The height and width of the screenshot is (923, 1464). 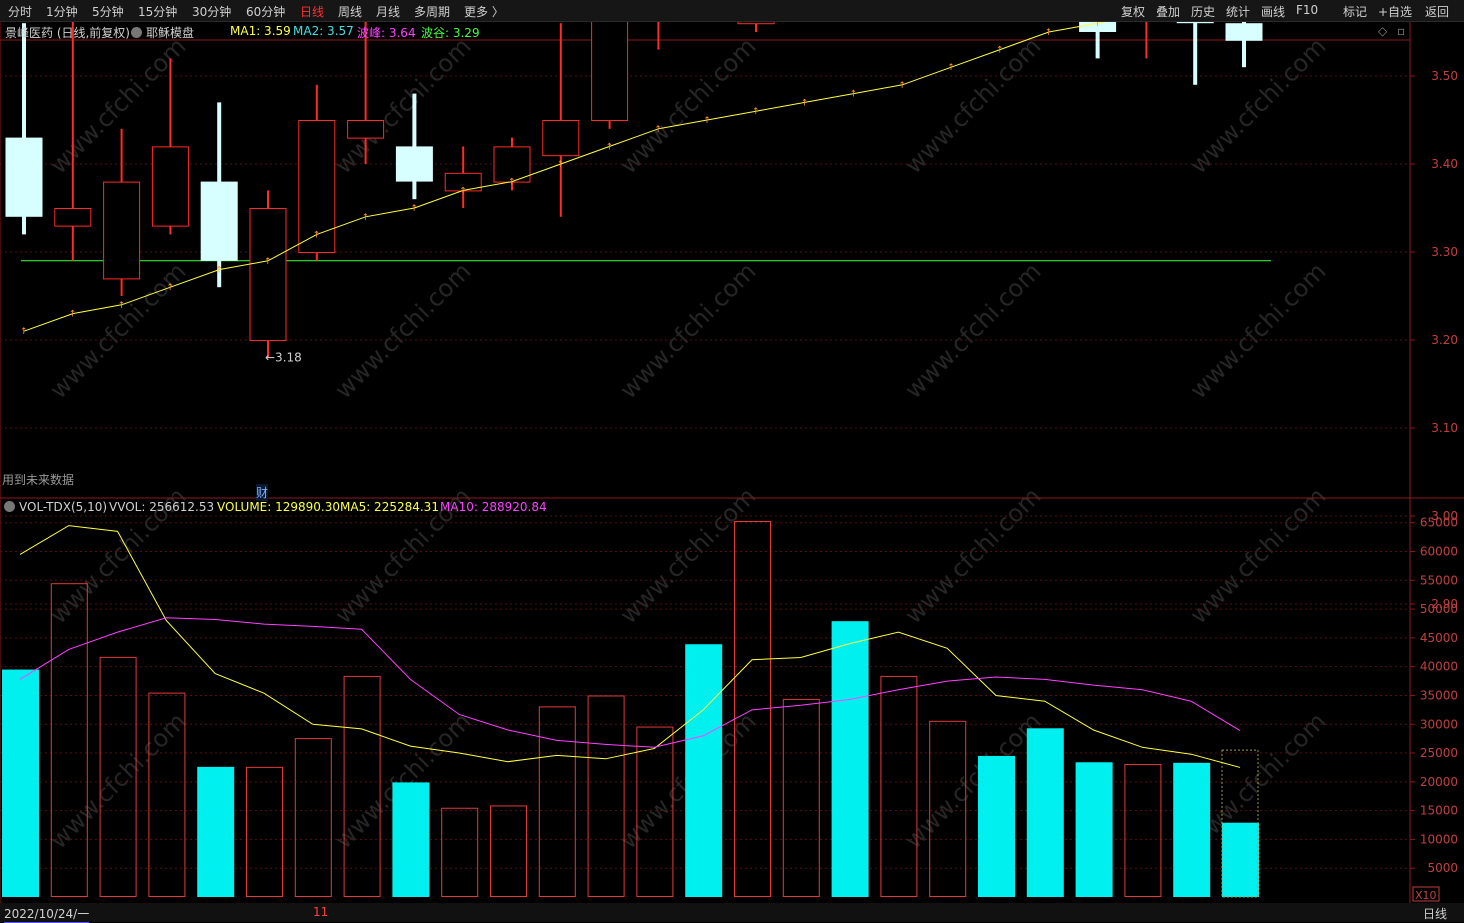 What do you see at coordinates (211, 11) in the screenshot?
I see `period-tab-4: 30分钟` at bounding box center [211, 11].